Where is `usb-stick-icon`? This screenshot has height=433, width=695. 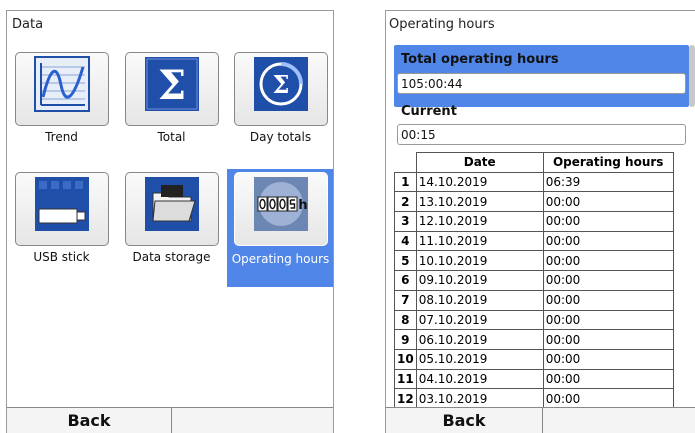
usb-stick-icon is located at coordinates (61, 204).